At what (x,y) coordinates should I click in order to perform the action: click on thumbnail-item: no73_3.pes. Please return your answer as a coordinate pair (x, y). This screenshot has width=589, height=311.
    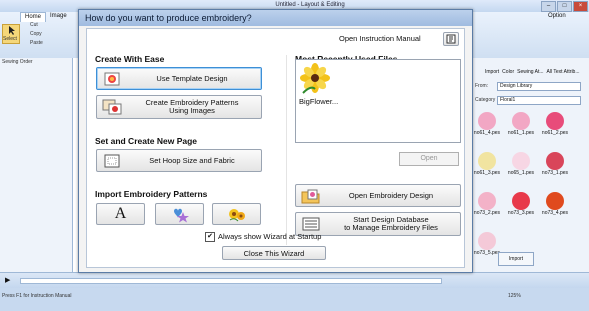
    Looking at the image, I should click on (521, 207).